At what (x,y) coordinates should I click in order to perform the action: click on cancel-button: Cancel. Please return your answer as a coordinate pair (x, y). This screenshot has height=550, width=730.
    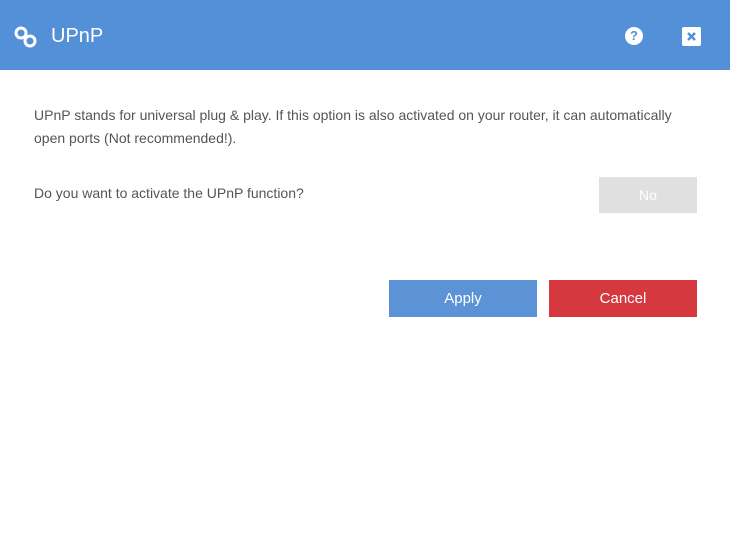
    Looking at the image, I should click on (623, 298).